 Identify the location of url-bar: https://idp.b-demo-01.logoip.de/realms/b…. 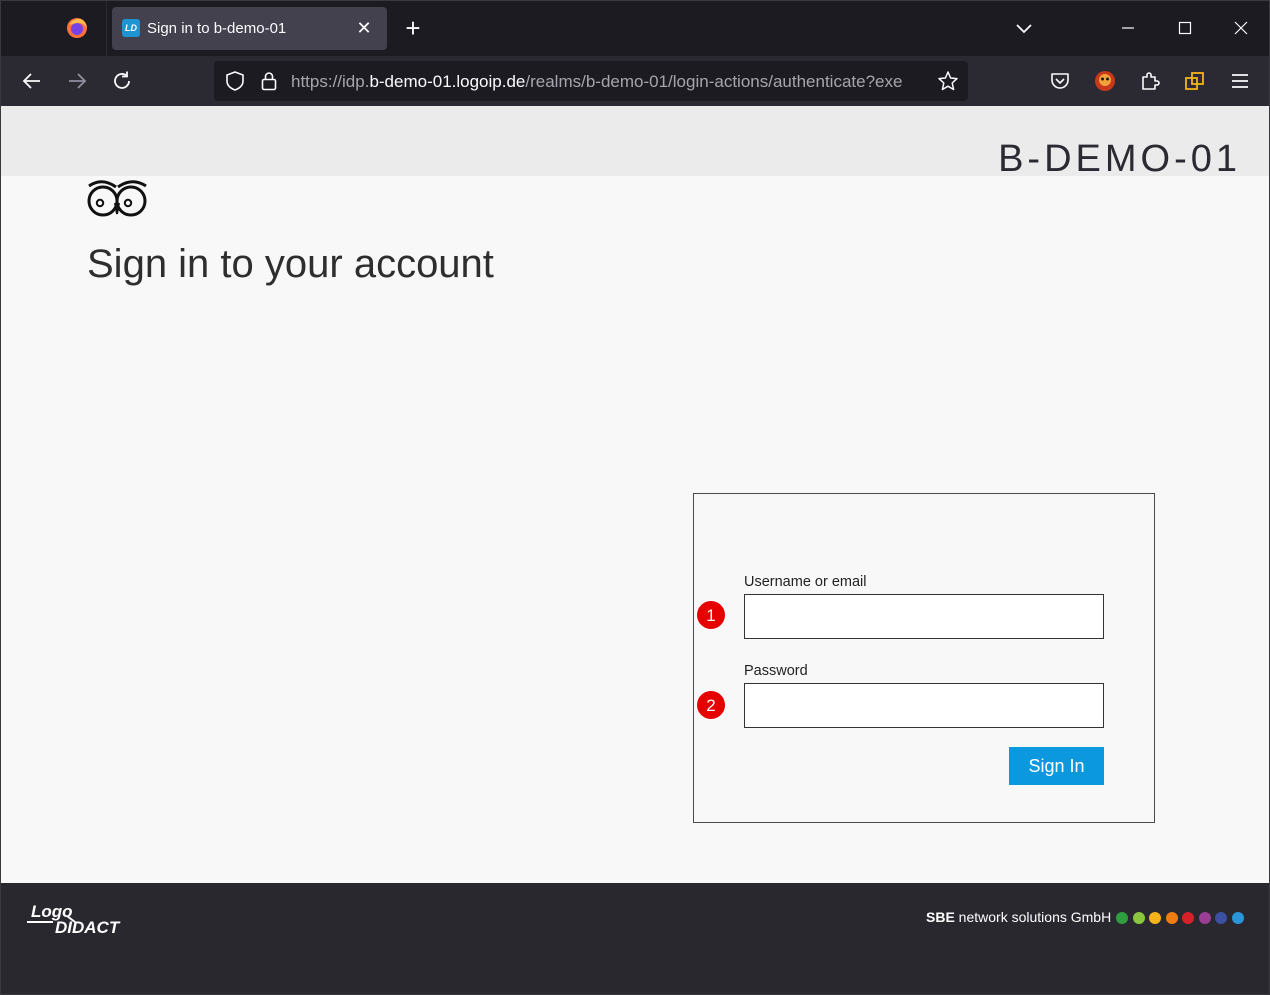
(591, 81).